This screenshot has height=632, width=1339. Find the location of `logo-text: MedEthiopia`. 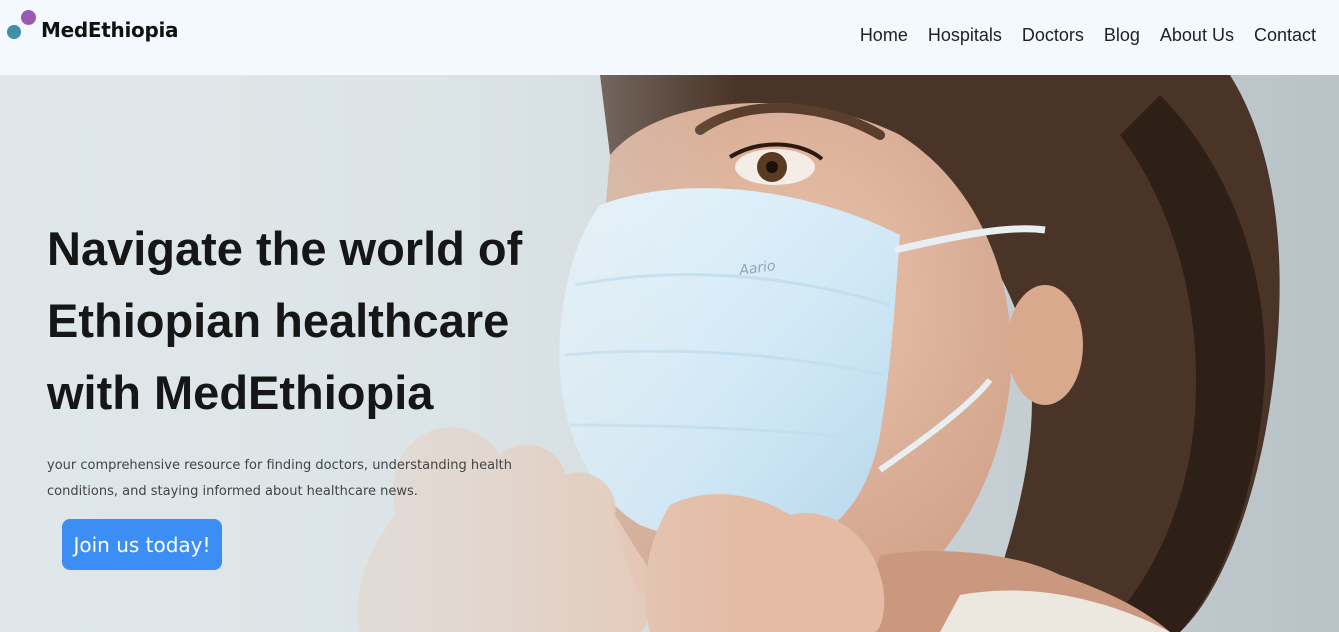

logo-text: MedEthiopia is located at coordinates (110, 30).